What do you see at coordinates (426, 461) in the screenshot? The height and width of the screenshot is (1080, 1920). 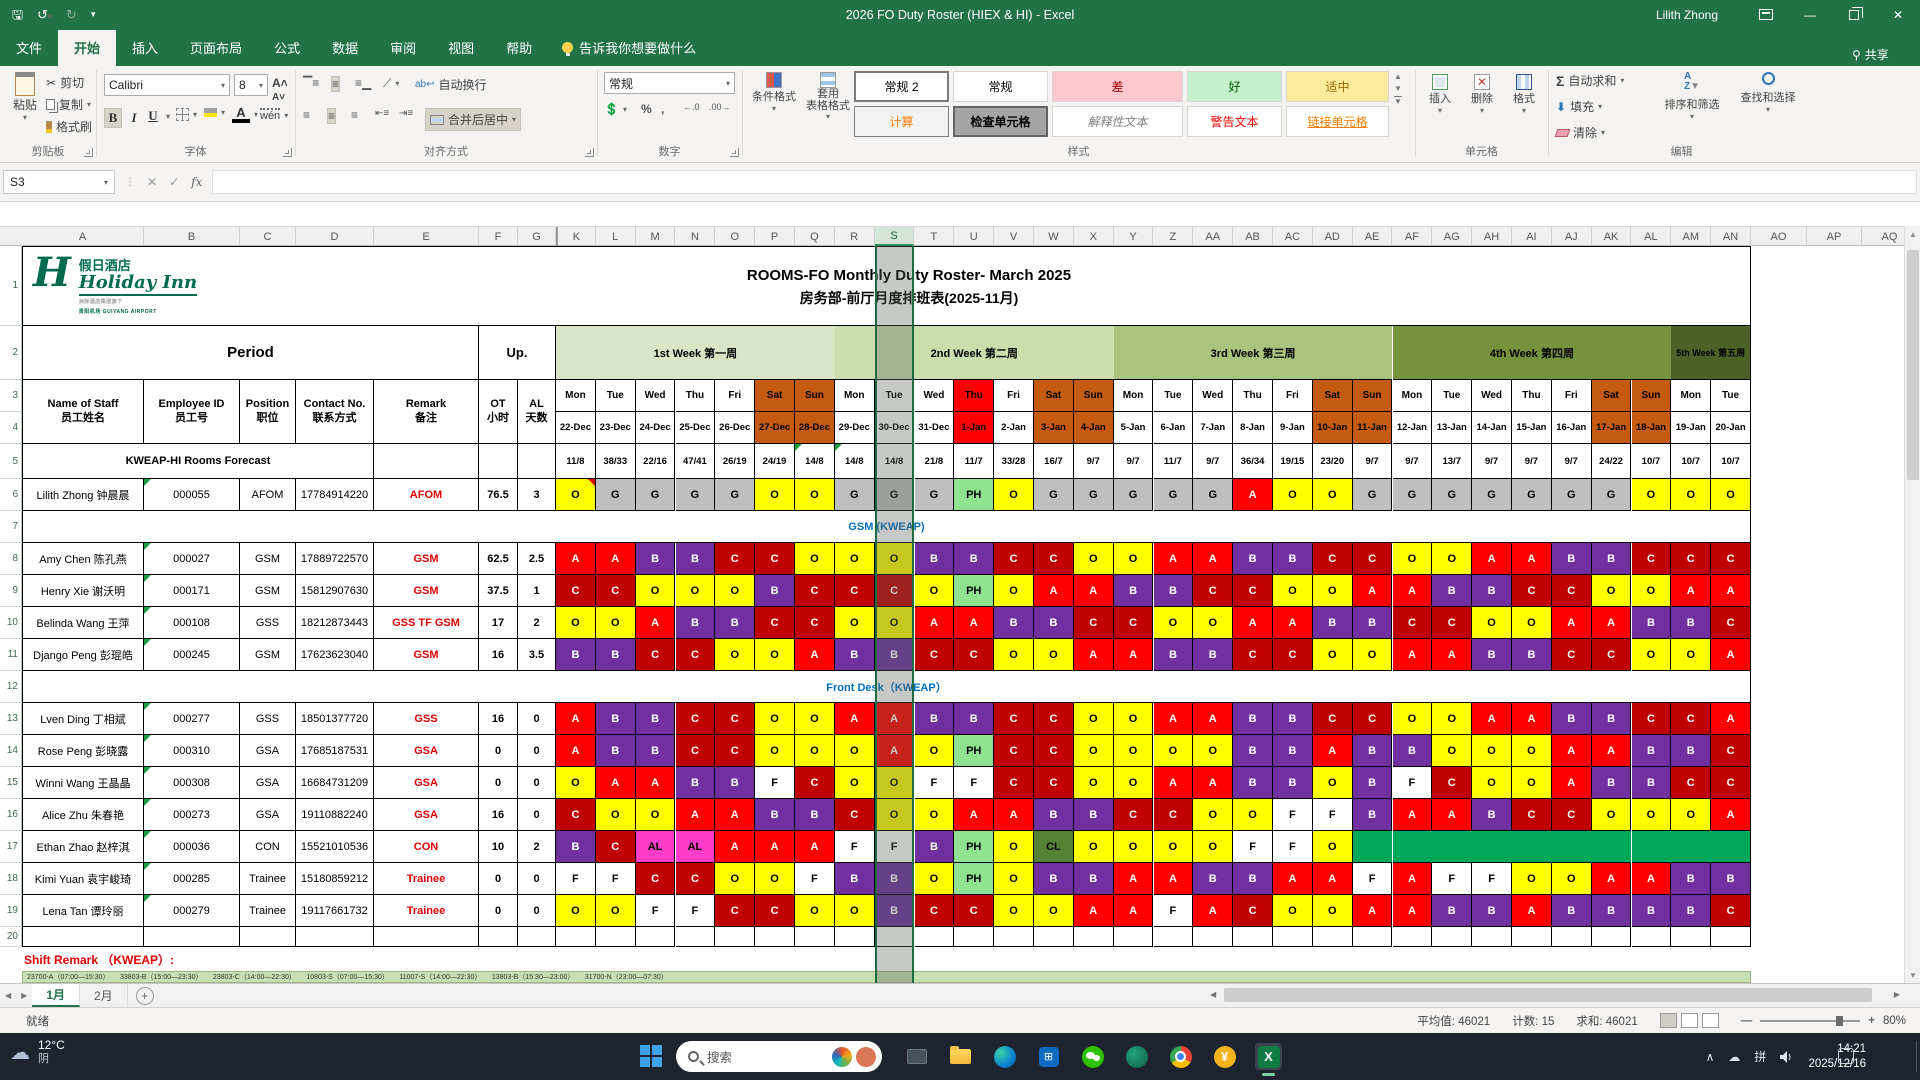 I see `forecast-empty-cell` at bounding box center [426, 461].